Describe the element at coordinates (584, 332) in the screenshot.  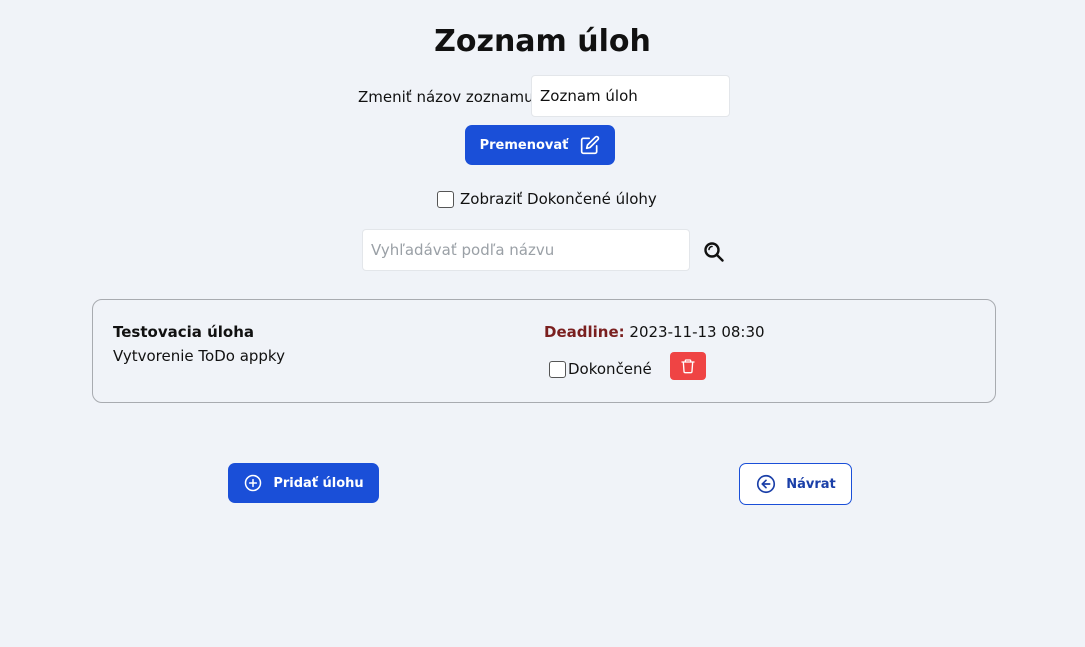
I see `deadline-label: Deadline:` at that location.